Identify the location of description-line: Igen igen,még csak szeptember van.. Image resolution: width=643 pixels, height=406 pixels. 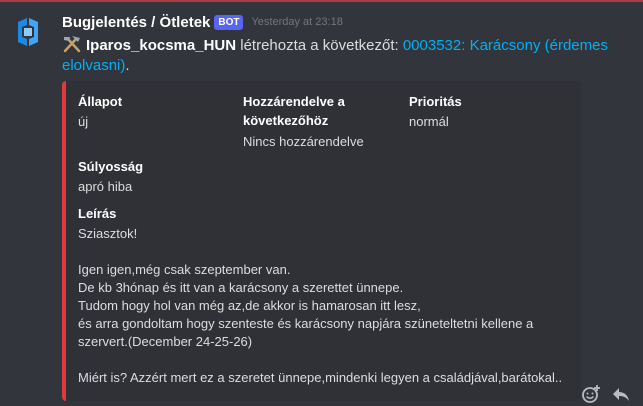
(184, 269).